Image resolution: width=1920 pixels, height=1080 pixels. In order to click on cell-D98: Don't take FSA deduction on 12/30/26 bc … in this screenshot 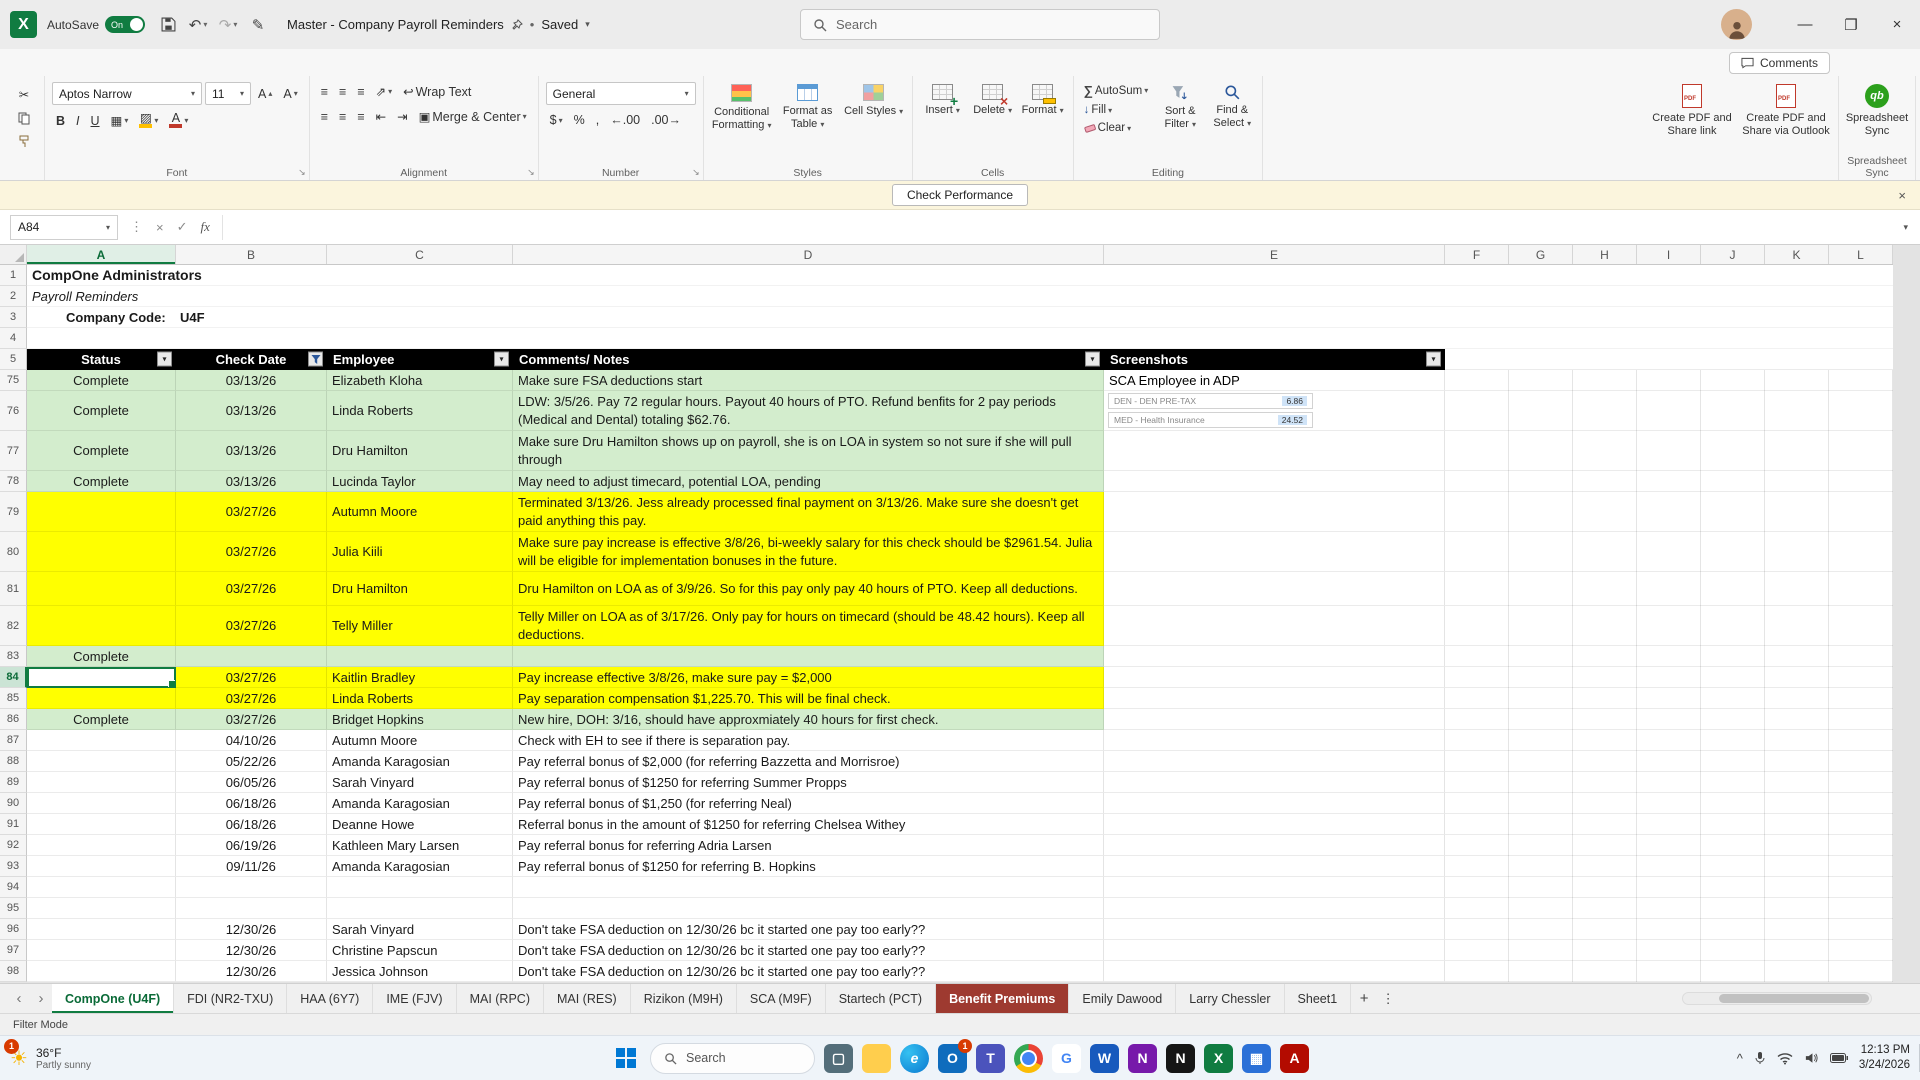, I will do `click(808, 971)`.